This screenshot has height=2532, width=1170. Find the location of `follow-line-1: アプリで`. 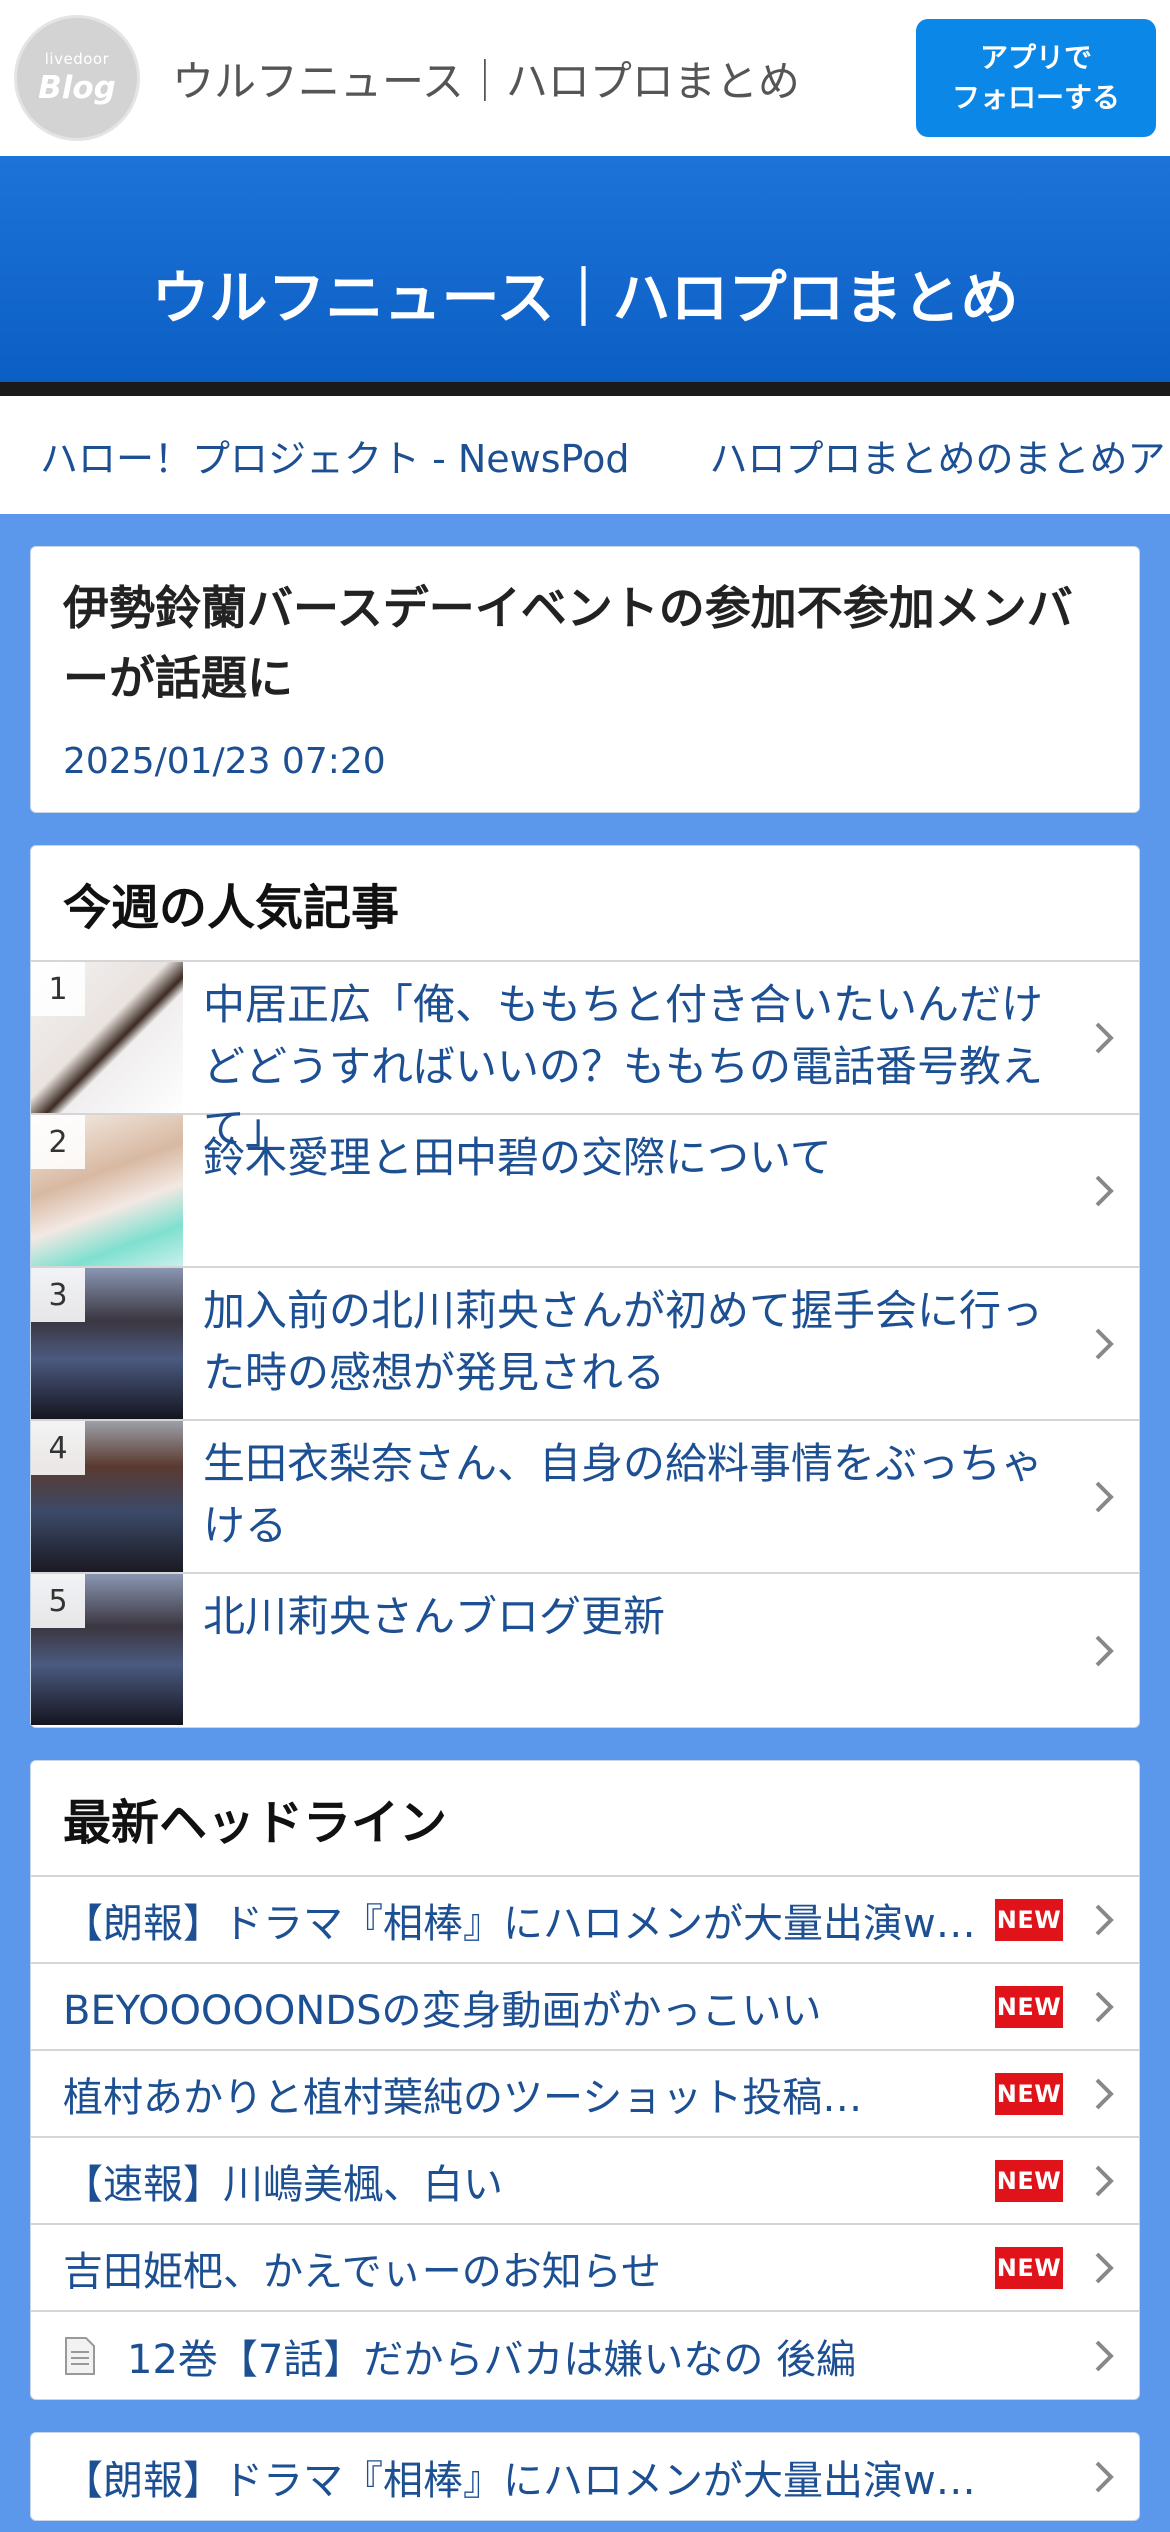

follow-line-1: アプリで is located at coordinates (1035, 57).